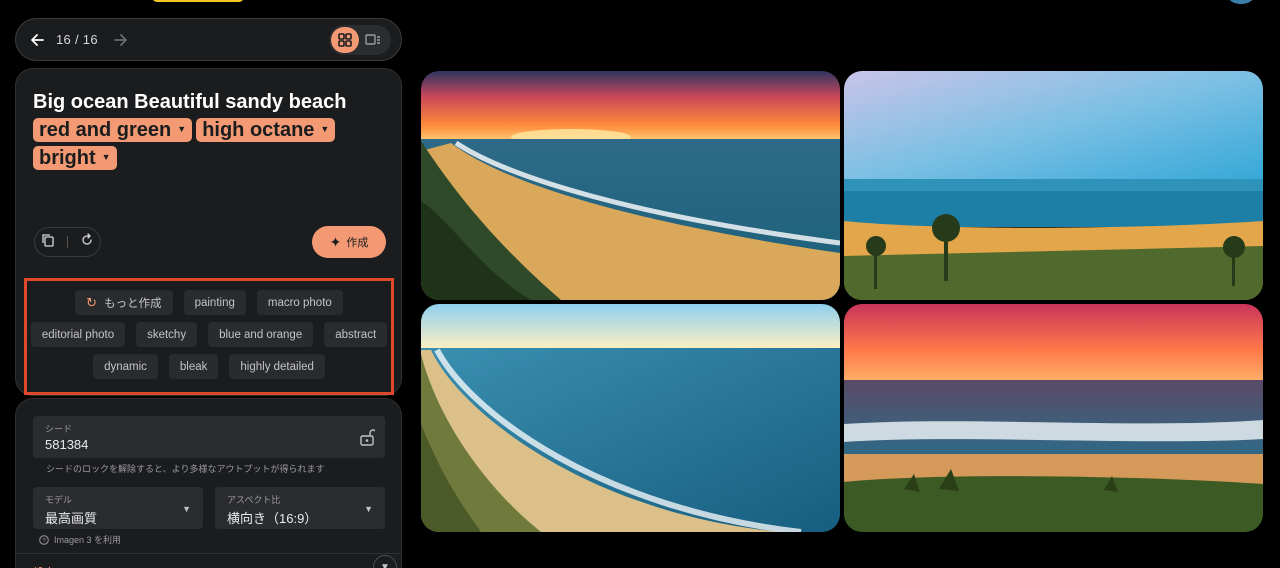  I want to click on avatar, so click(1241, 2).